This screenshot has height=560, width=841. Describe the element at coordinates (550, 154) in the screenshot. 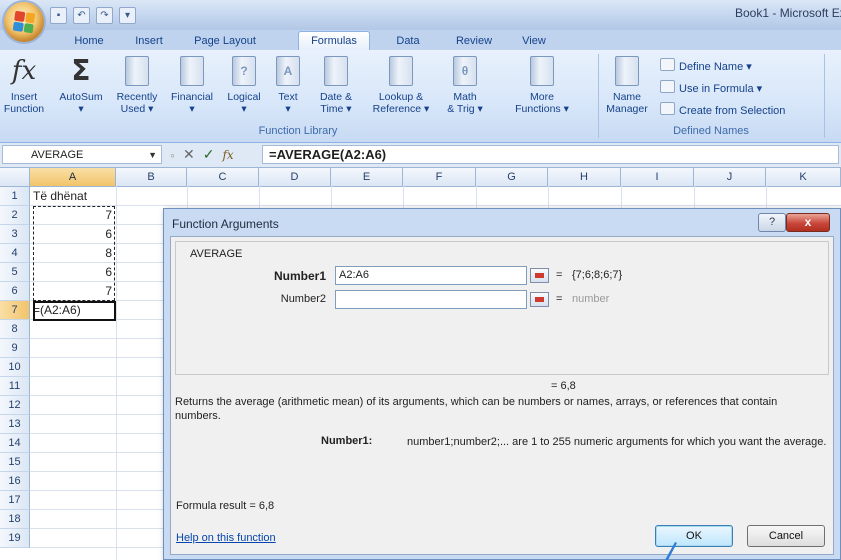

I see `formula-input: =AVERAGE(A2:A6)` at that location.